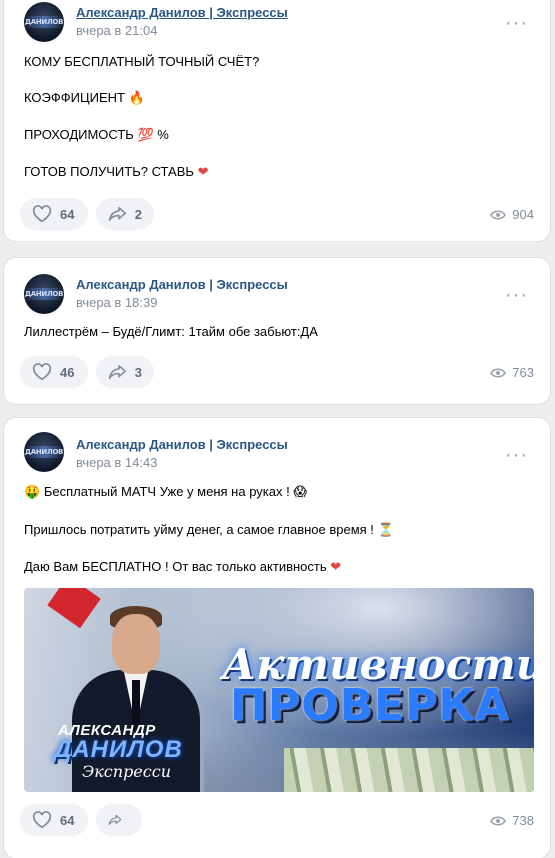 This screenshot has height=858, width=555. What do you see at coordinates (118, 749) in the screenshot?
I see `banner-name-main: ДАНИЛОВ` at bounding box center [118, 749].